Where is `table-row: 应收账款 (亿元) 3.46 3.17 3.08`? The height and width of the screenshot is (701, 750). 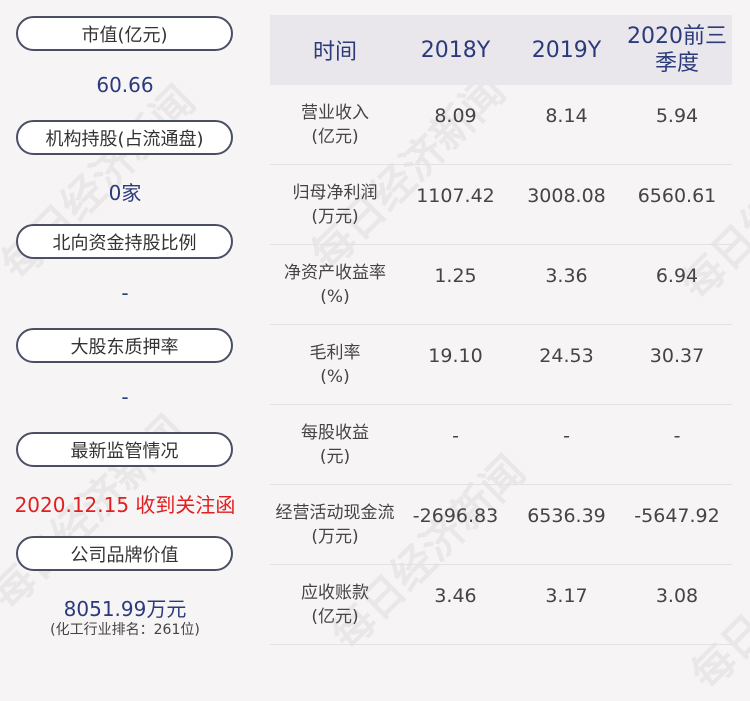 table-row: 应收账款 (亿元) 3.46 3.17 3.08 is located at coordinates (501, 605).